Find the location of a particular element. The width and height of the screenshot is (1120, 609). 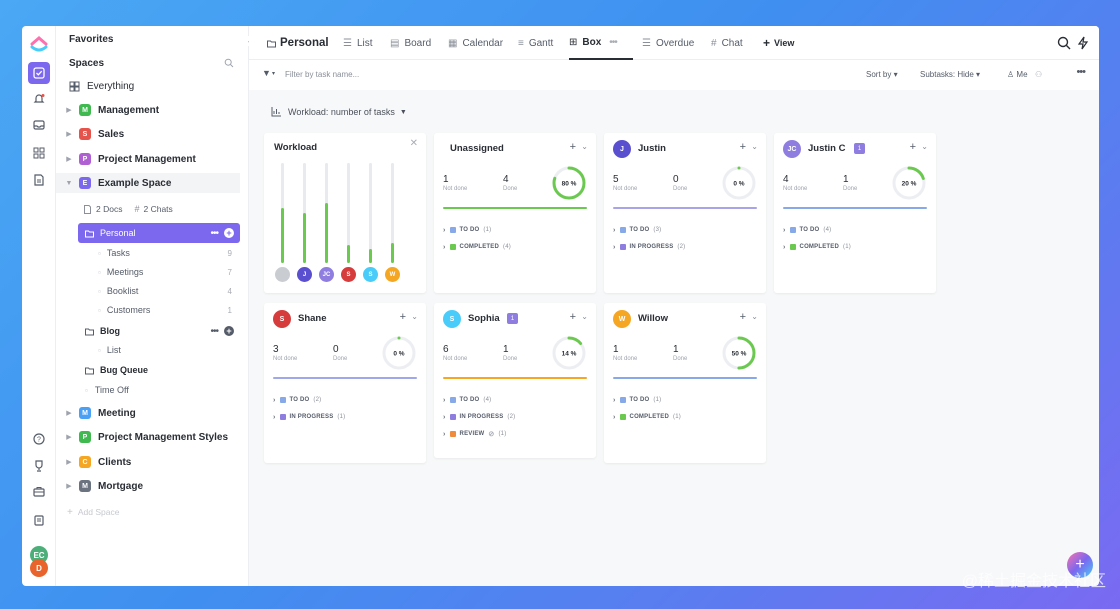

tab-box: ⊞ Box ••• is located at coordinates (601, 43).